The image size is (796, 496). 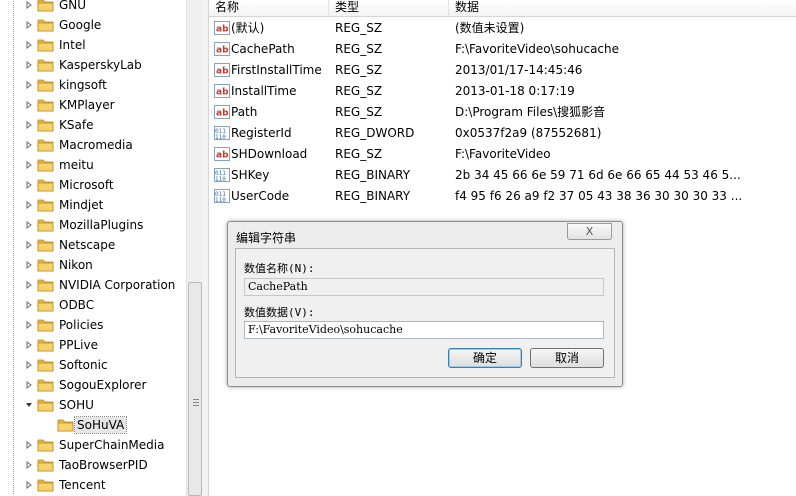 I want to click on tree-item: Intel, so click(x=93, y=45).